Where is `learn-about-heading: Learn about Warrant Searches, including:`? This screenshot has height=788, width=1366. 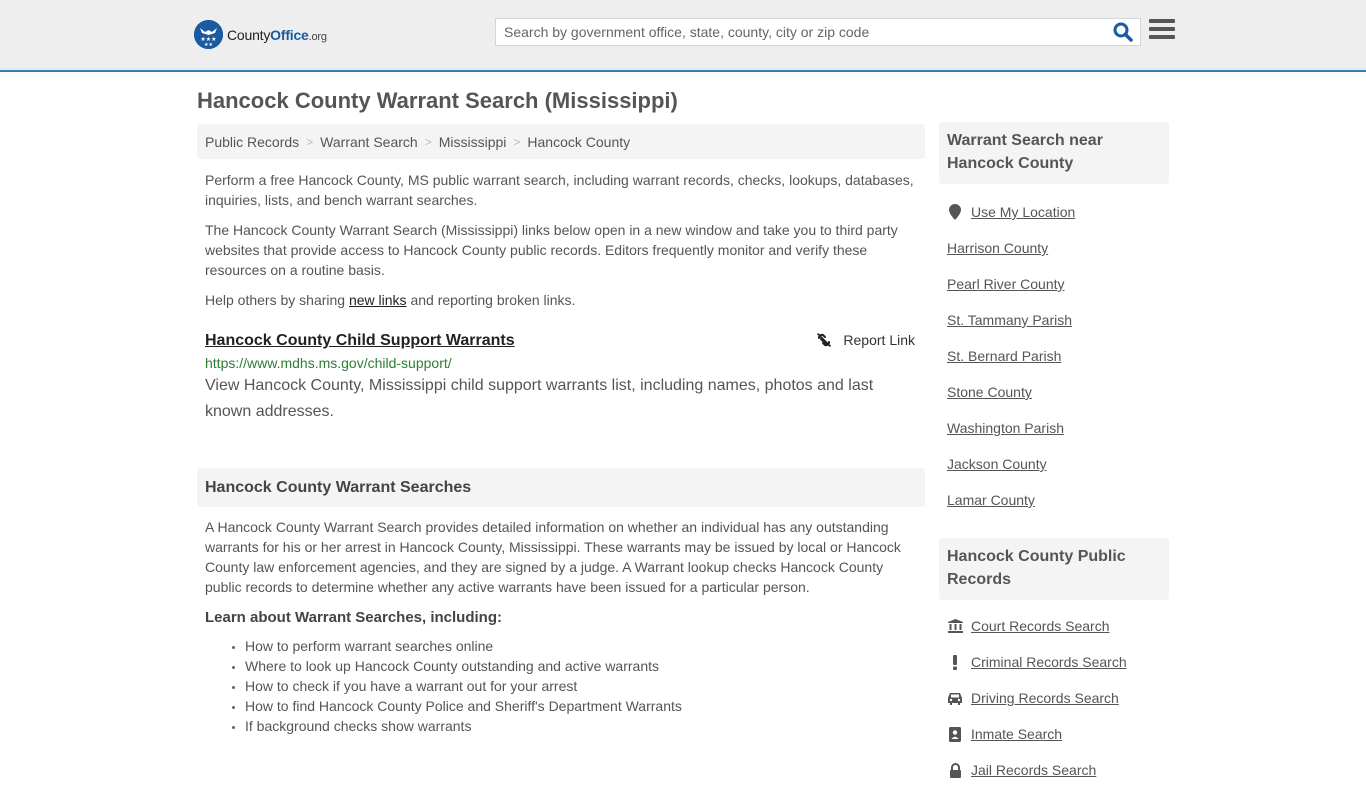
learn-about-heading: Learn about Warrant Searches, including: is located at coordinates (353, 617).